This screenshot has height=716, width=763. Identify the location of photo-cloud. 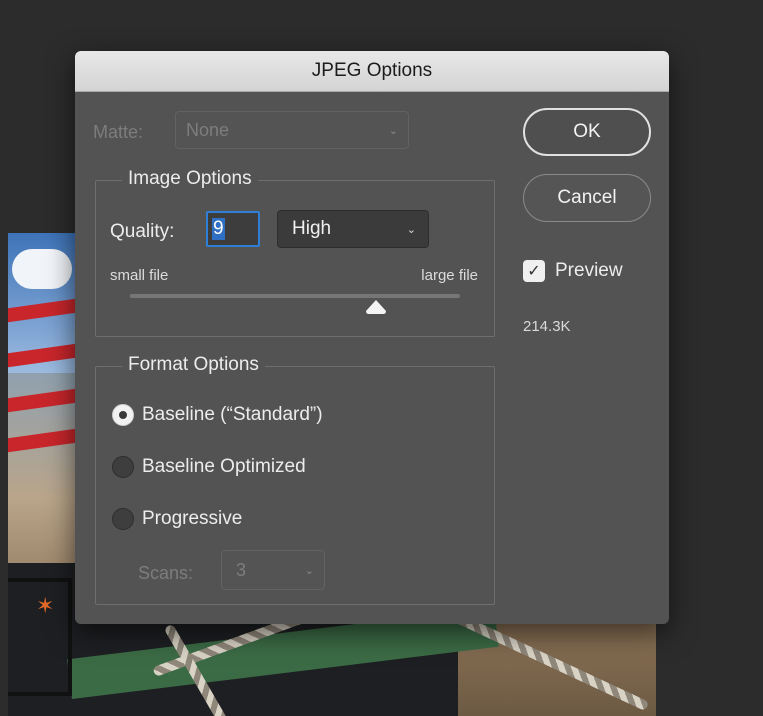
(42, 269).